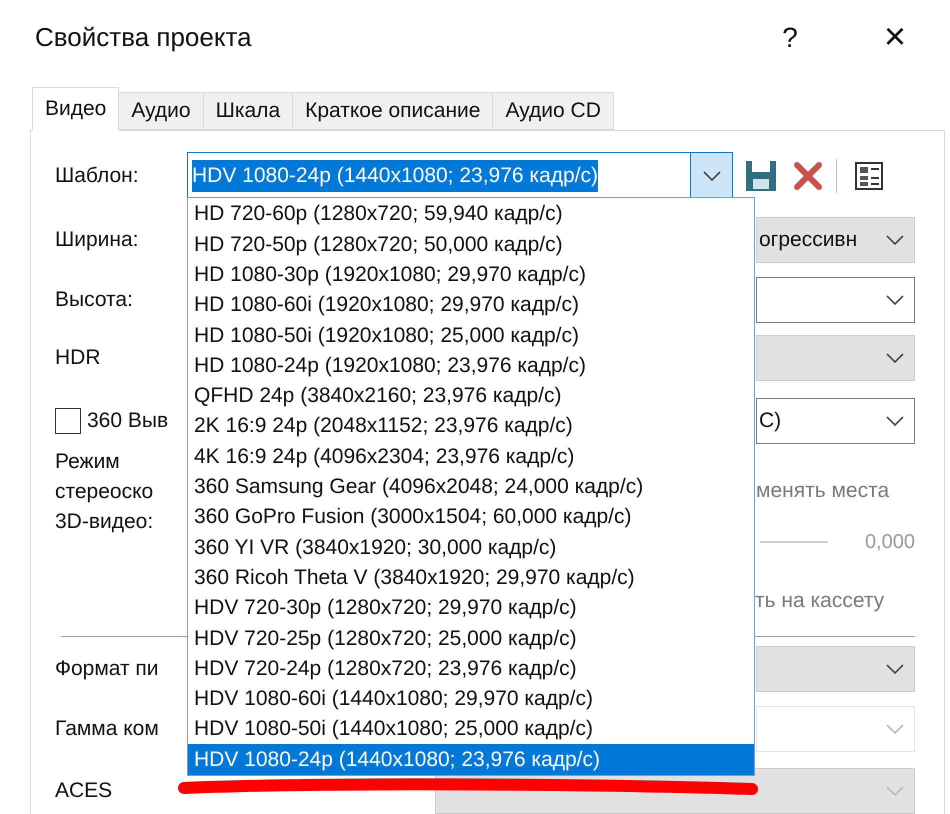  What do you see at coordinates (471, 365) in the screenshot?
I see `dropdown-item: HD 1080-24p (1920x1080; 23,976 кадр/с)` at bounding box center [471, 365].